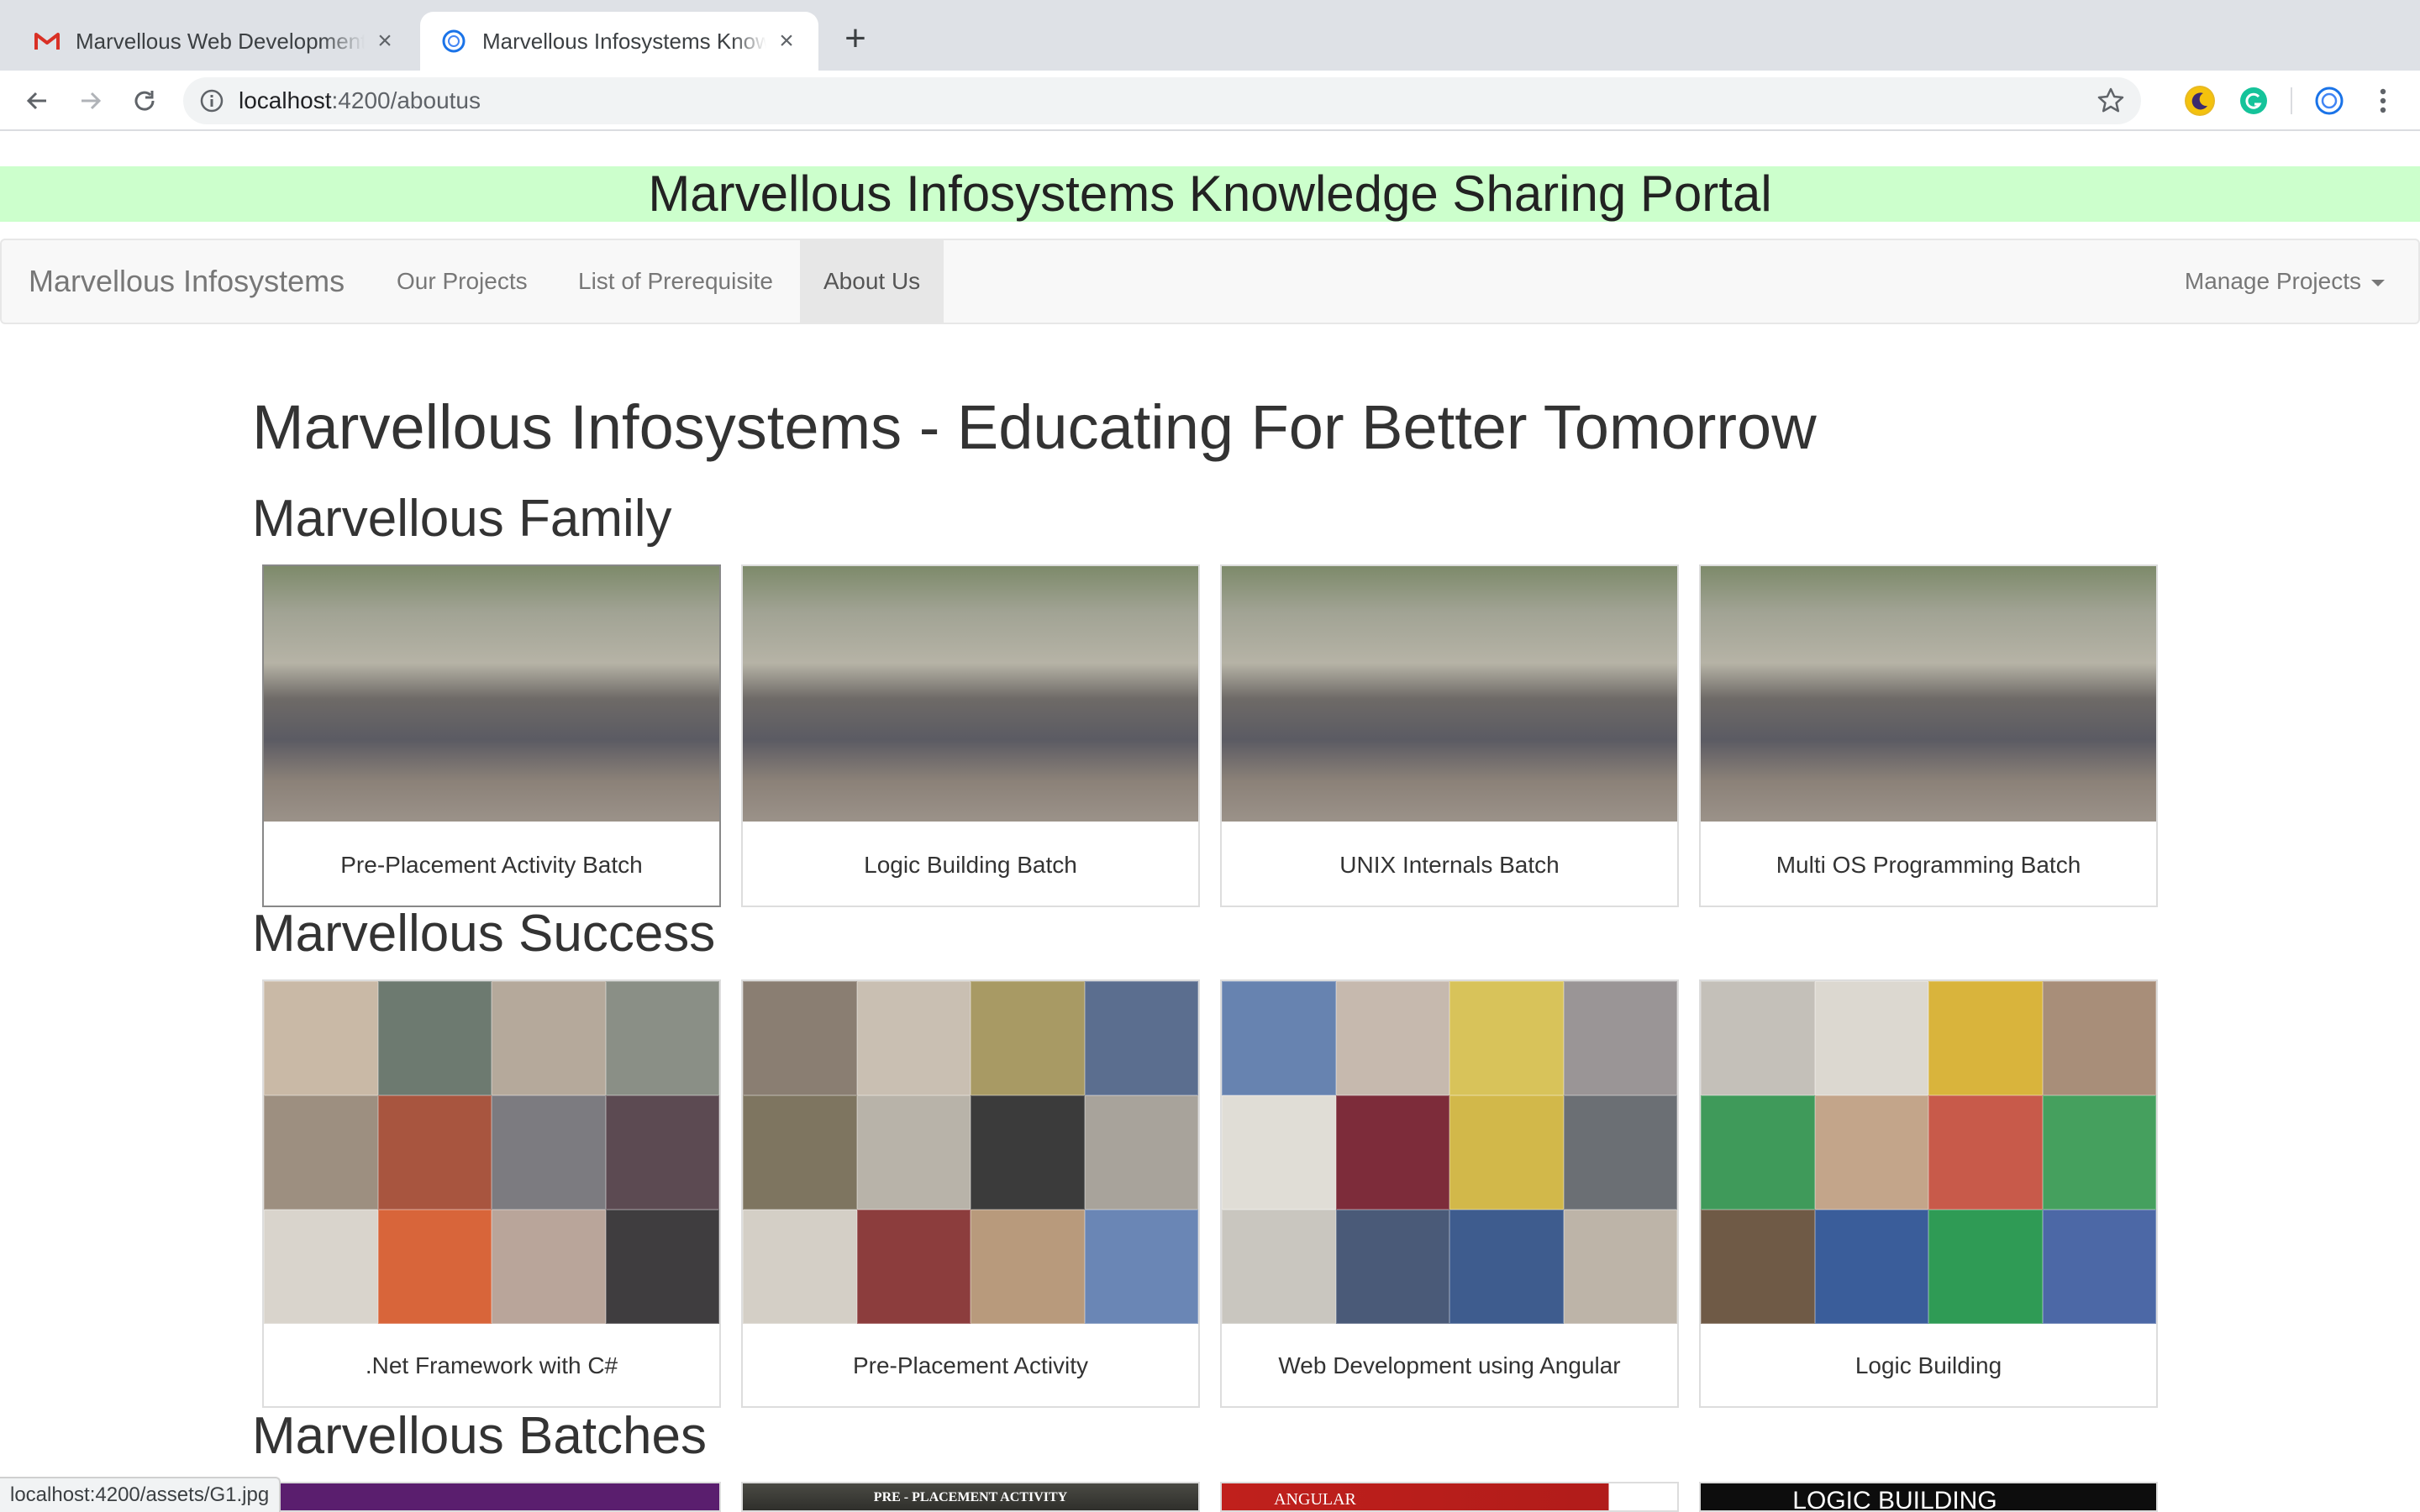 Image resolution: width=2420 pixels, height=1512 pixels. I want to click on batch-label: PRE - PLACEMENT ACTIVITY, so click(970, 1497).